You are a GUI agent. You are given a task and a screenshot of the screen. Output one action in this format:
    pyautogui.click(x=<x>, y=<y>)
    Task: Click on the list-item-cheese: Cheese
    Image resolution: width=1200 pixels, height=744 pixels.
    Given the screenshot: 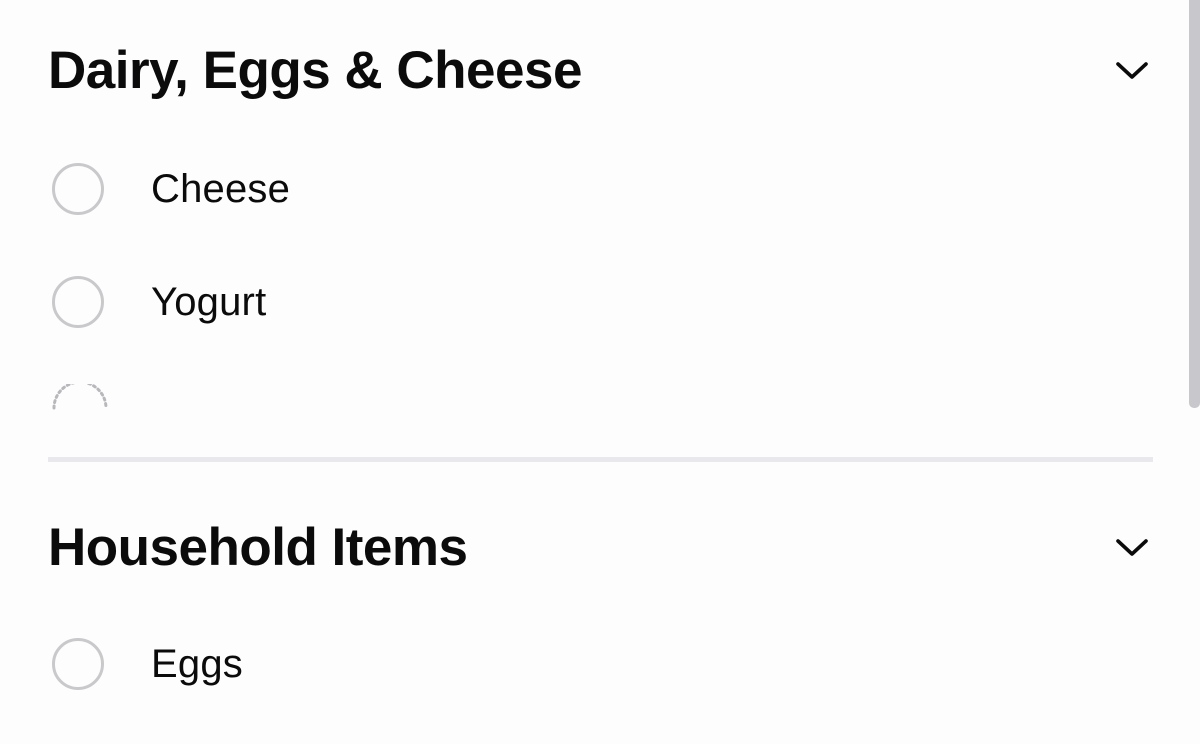 What is the action you would take?
    pyautogui.click(x=171, y=189)
    